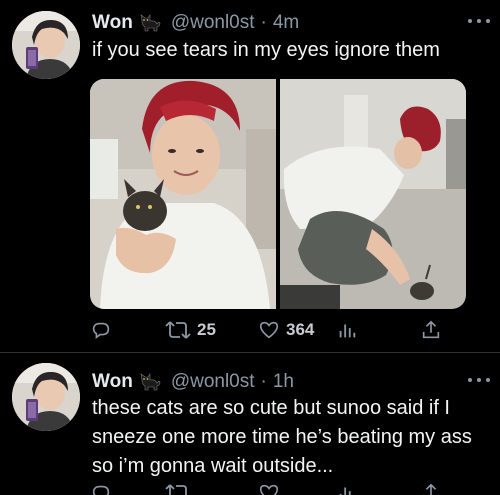  I want to click on timestamp: 4m, so click(286, 23).